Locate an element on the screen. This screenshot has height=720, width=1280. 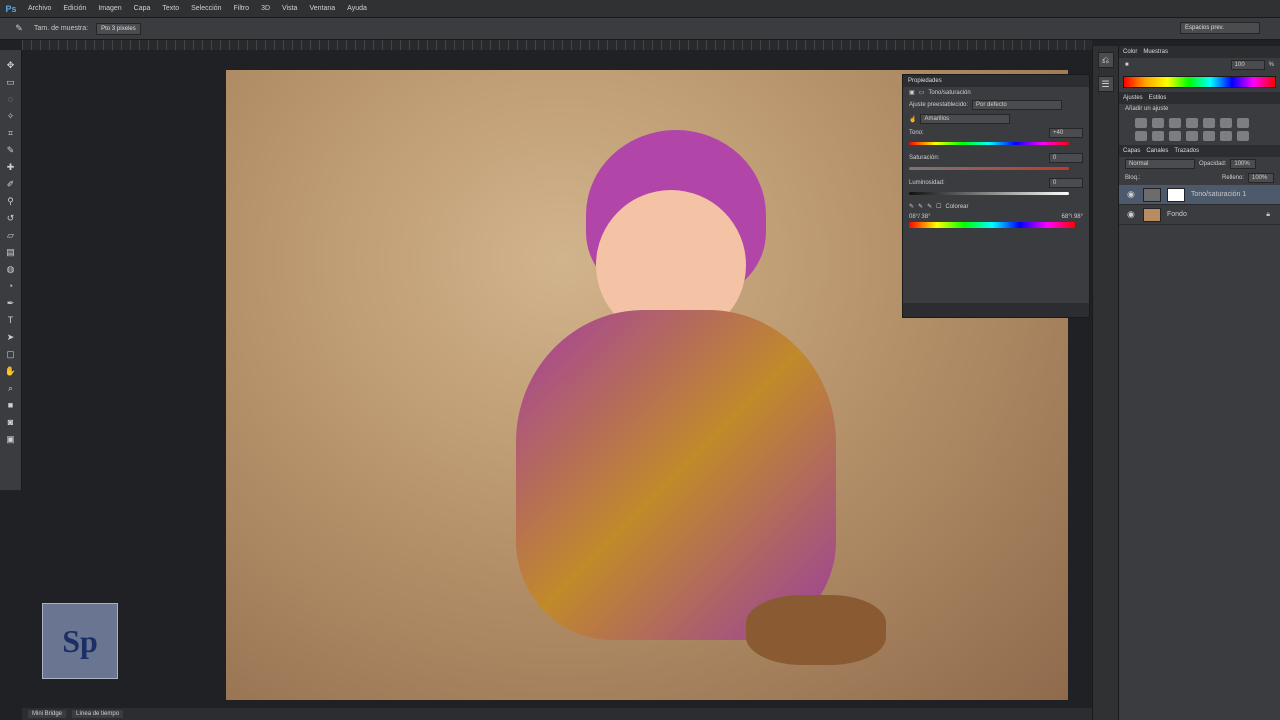
quick-select-tool-icon: ✧ is located at coordinates (11, 116).